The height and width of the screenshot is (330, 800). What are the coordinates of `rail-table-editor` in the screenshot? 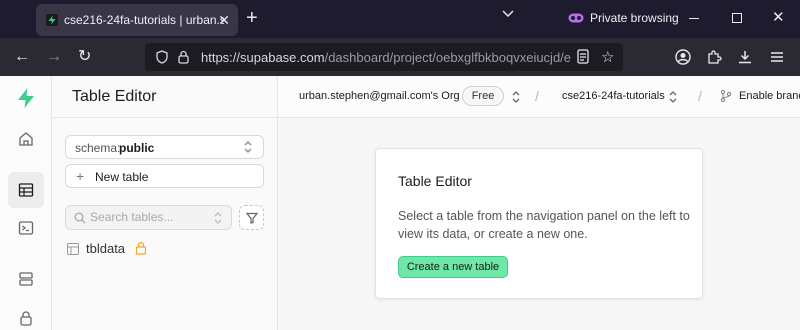 It's located at (26, 190).